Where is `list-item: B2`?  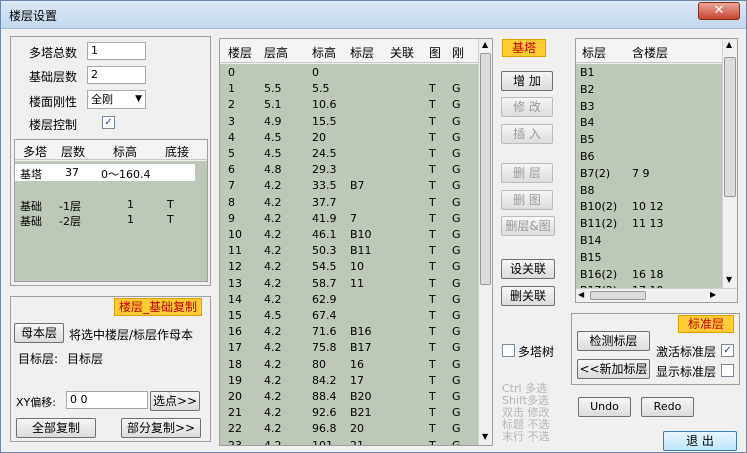
list-item: B2 is located at coordinates (649, 89).